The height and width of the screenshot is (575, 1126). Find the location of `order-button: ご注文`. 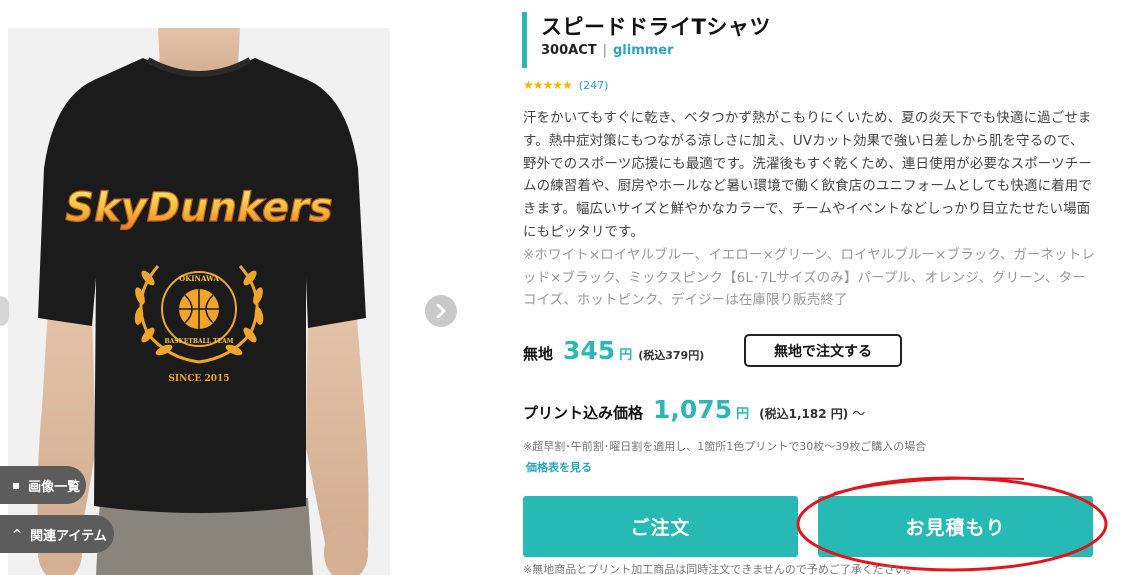

order-button: ご注文 is located at coordinates (660, 526).